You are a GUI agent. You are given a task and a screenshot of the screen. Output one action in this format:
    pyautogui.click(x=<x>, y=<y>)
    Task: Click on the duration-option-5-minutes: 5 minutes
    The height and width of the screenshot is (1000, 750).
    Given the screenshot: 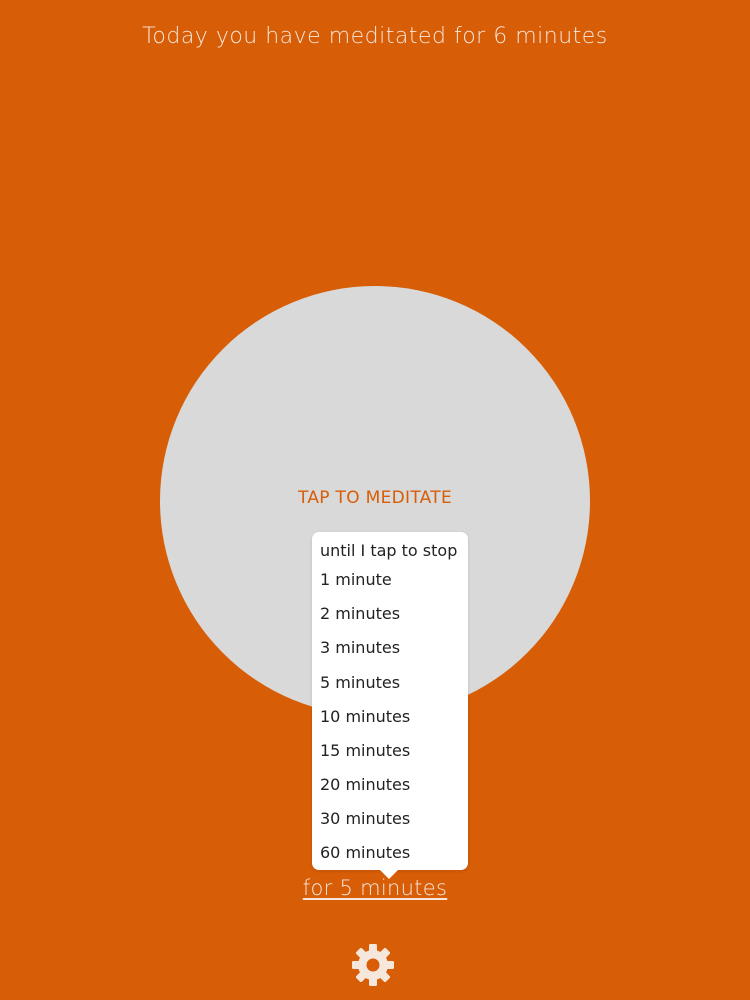 What is the action you would take?
    pyautogui.click(x=360, y=683)
    